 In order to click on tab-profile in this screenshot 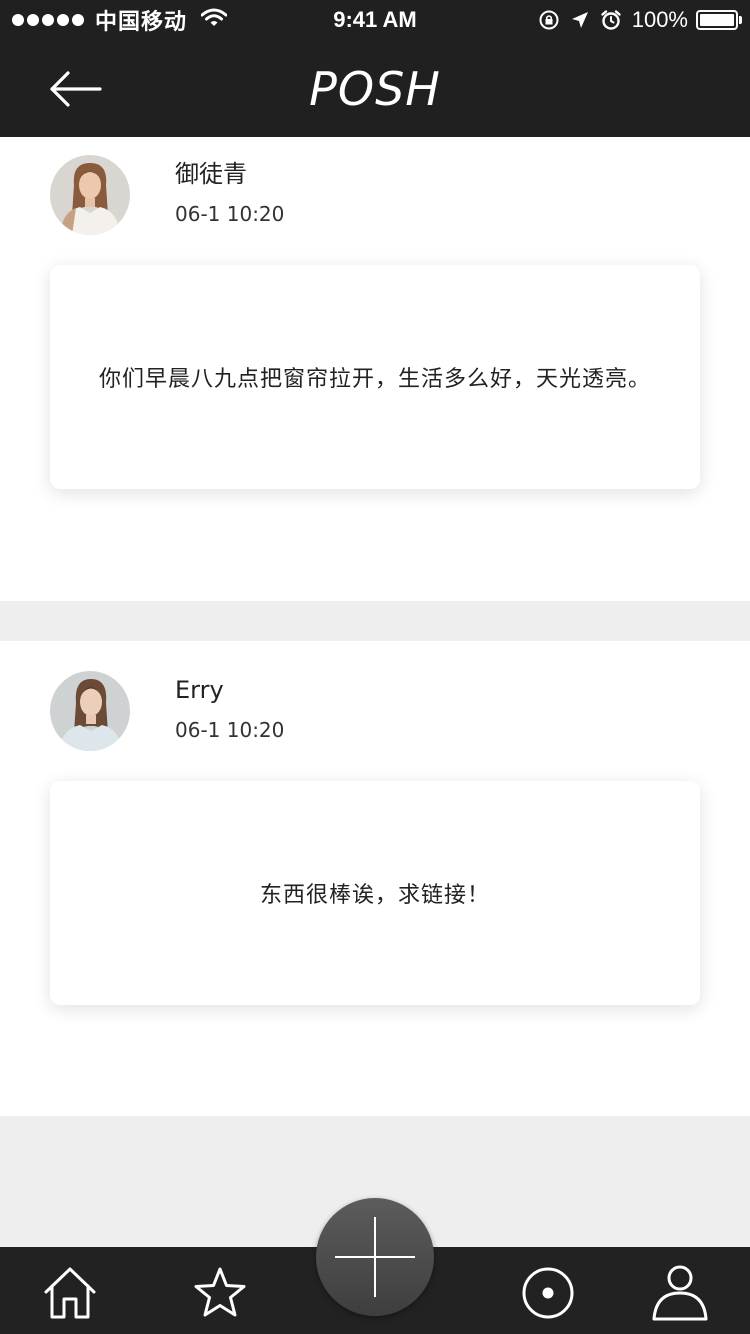, I will do `click(680, 1293)`.